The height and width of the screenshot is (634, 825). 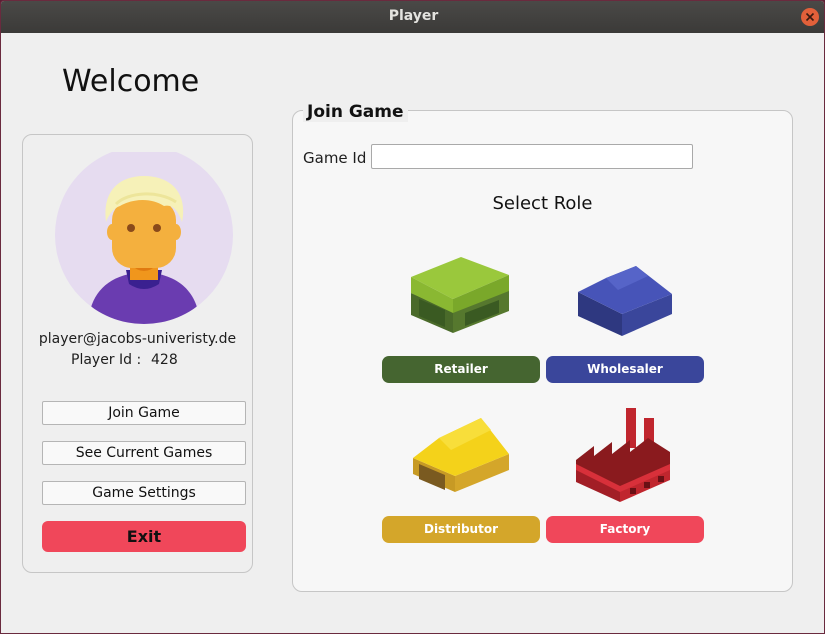 What do you see at coordinates (532, 156) in the screenshot?
I see `game-id-input` at bounding box center [532, 156].